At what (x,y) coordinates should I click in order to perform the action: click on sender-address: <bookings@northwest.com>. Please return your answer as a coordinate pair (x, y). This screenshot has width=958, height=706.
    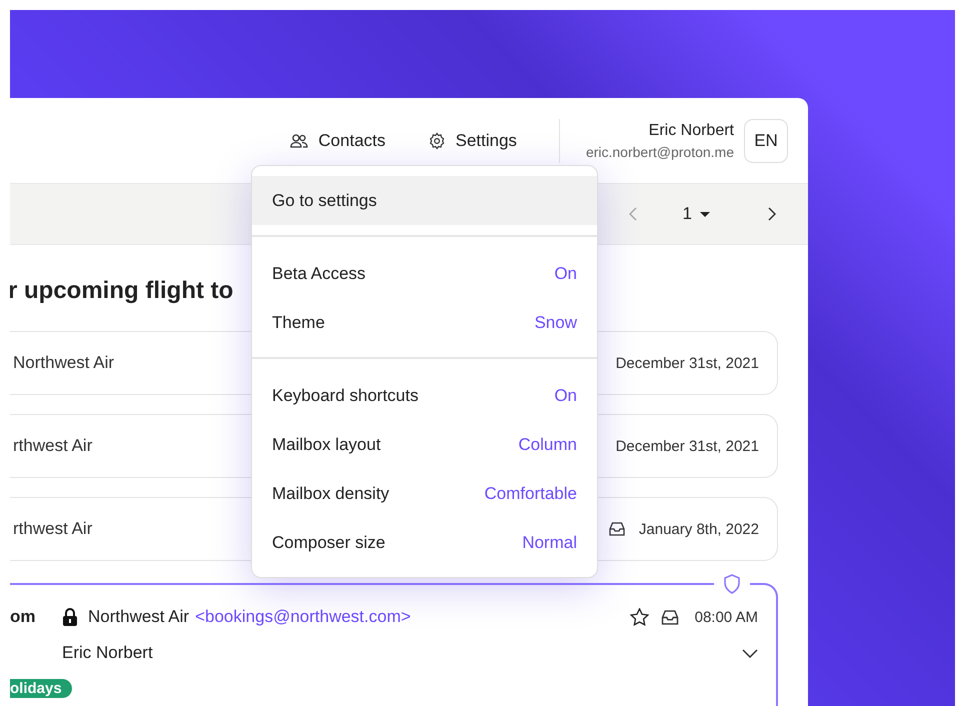
    Looking at the image, I should click on (303, 617).